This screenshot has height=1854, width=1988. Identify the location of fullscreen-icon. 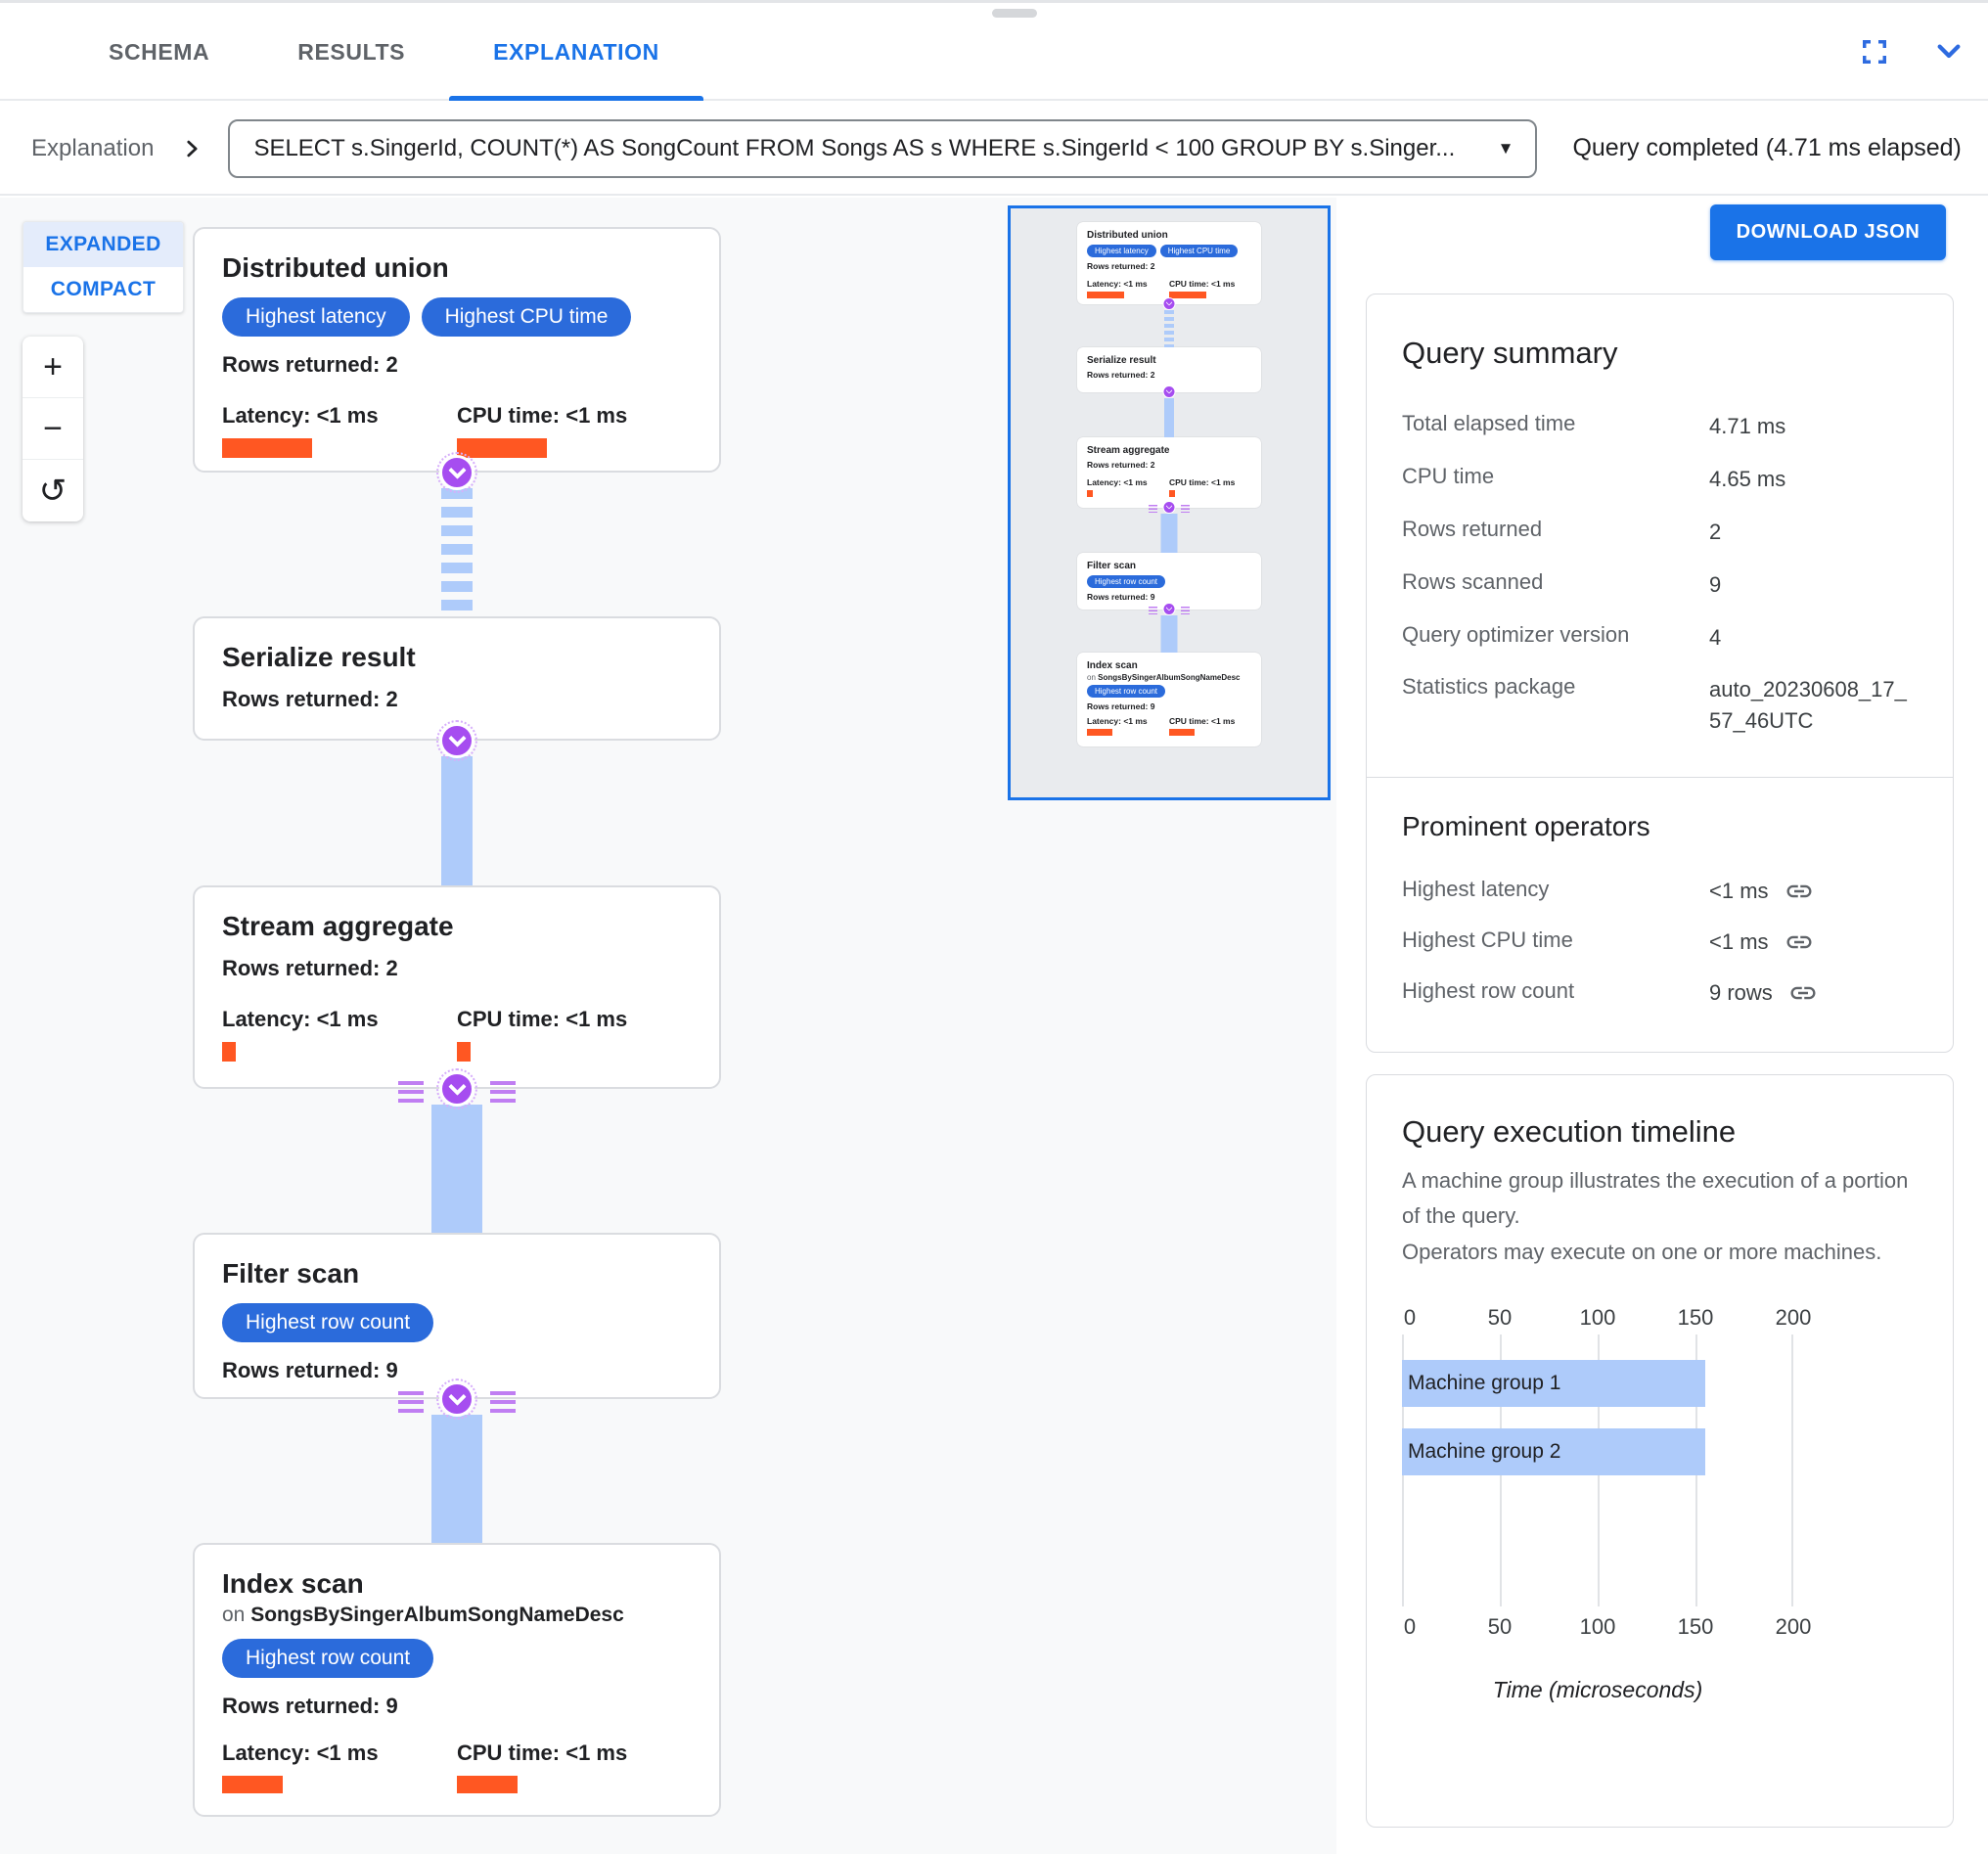
(1875, 52).